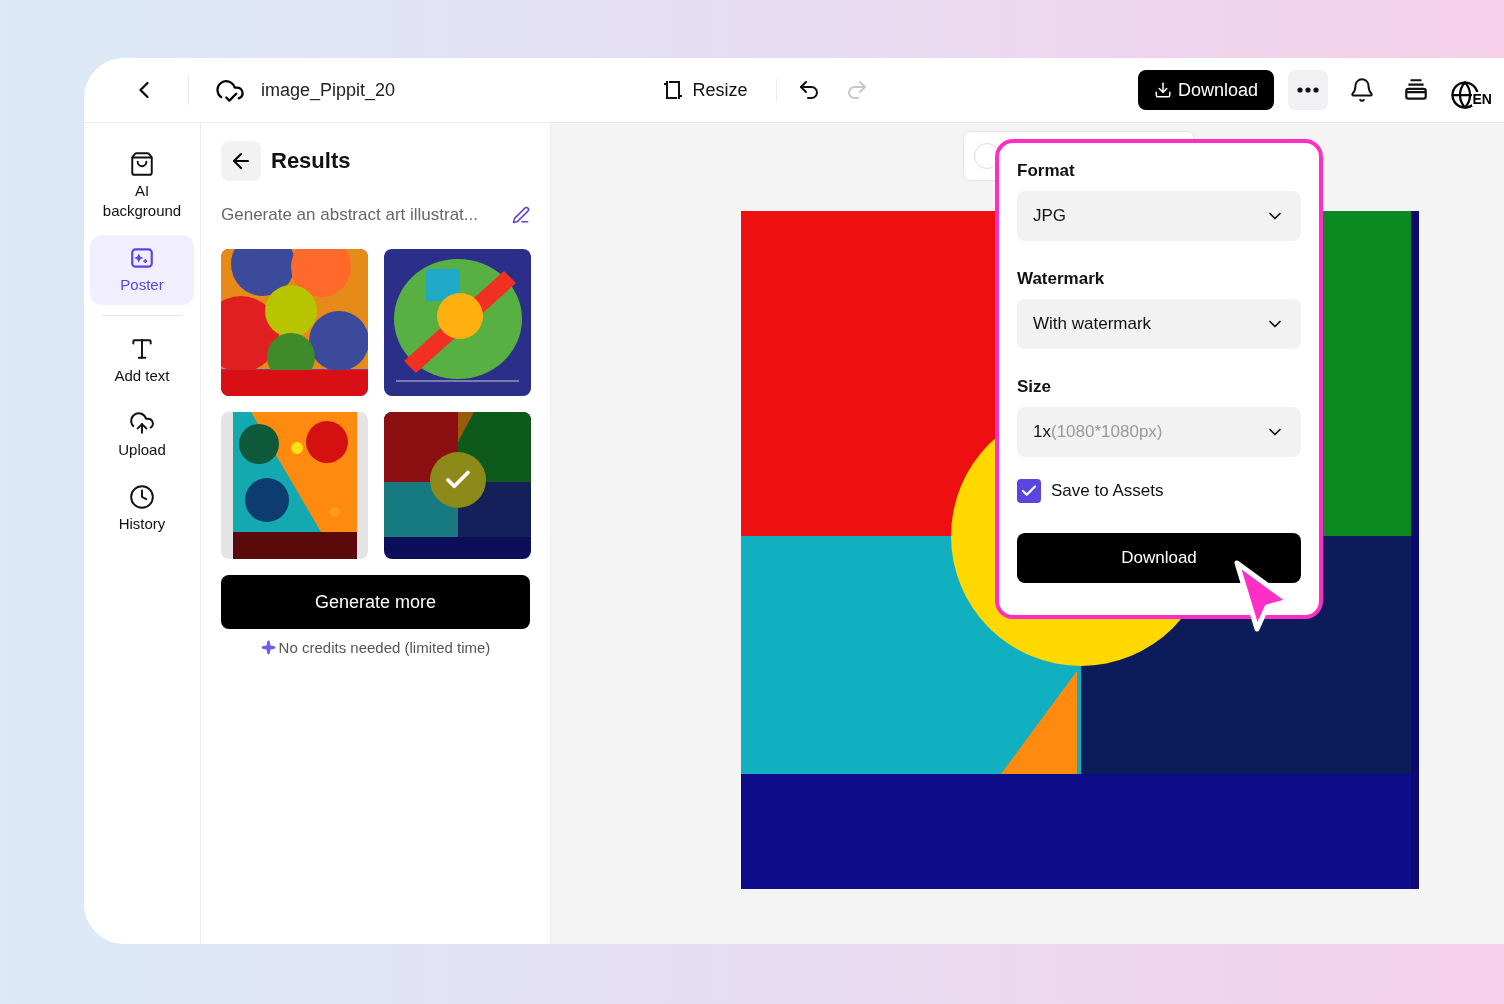 The width and height of the screenshot is (1504, 1004). What do you see at coordinates (142, 258) in the screenshot?
I see `poster-icon` at bounding box center [142, 258].